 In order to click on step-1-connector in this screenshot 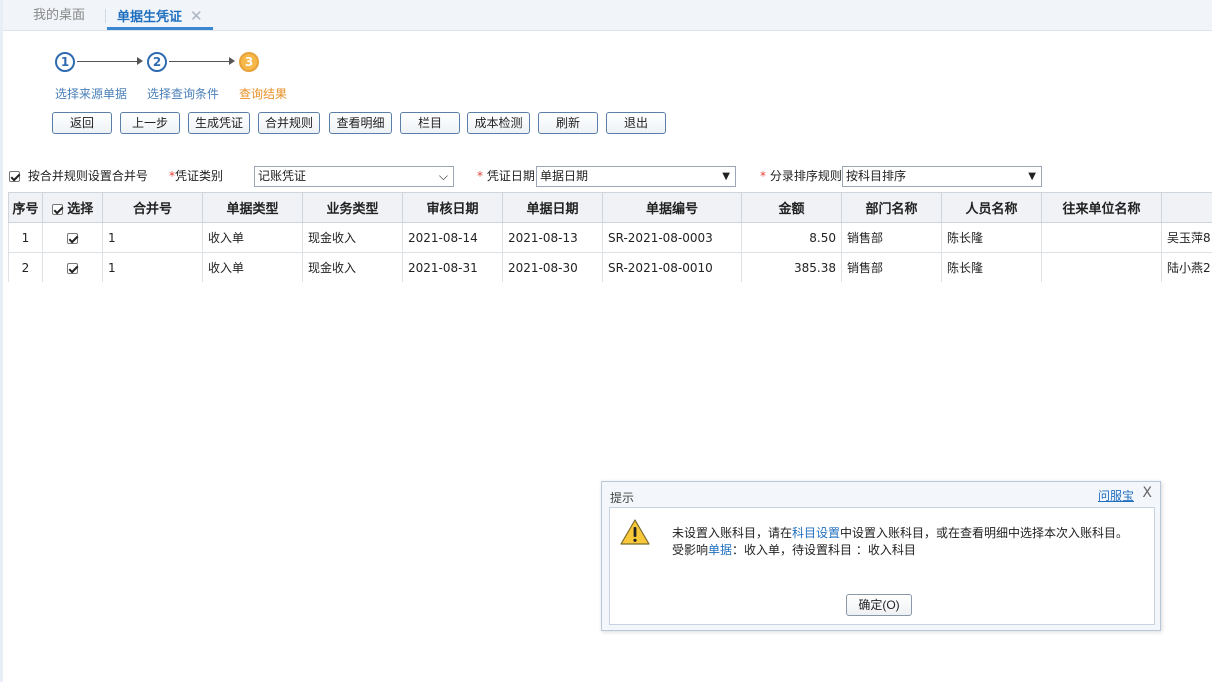, I will do `click(107, 61)`.